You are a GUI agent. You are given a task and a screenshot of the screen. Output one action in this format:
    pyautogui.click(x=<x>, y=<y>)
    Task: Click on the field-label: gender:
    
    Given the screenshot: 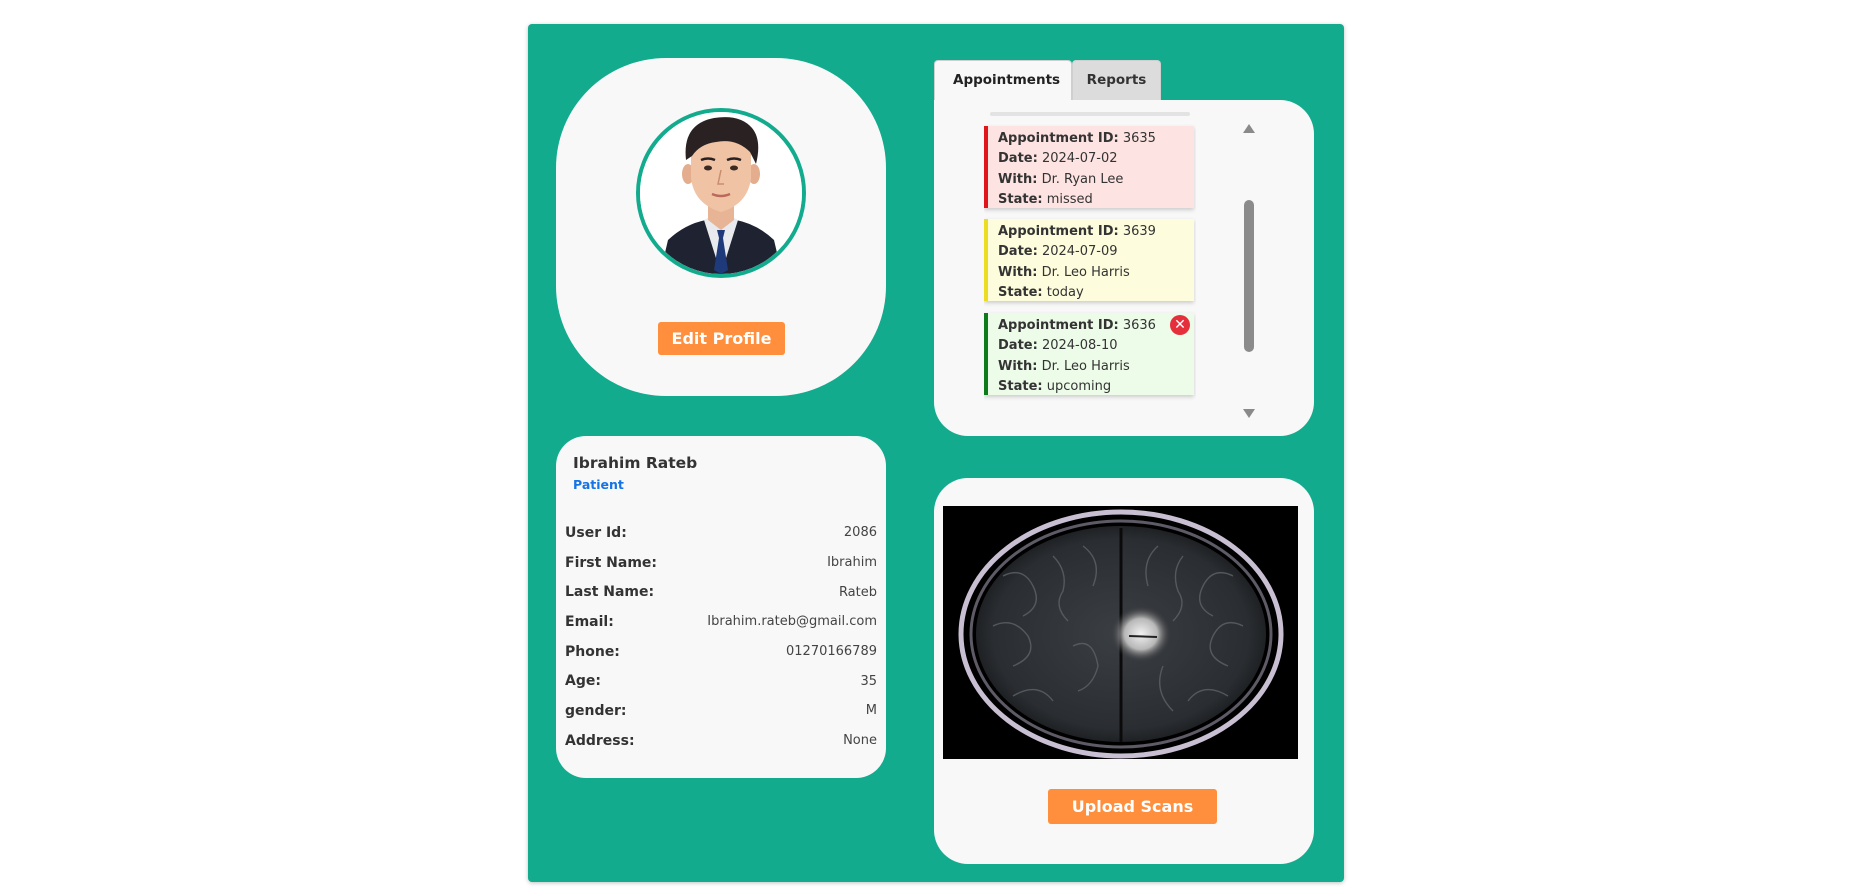 What is the action you would take?
    pyautogui.click(x=596, y=710)
    